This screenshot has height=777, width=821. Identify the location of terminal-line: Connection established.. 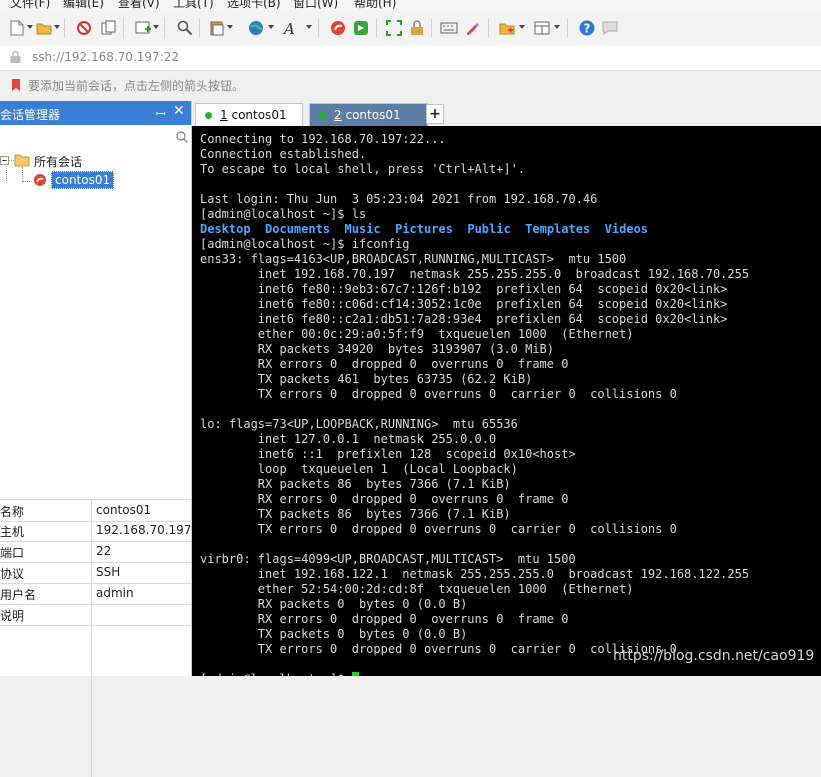
(283, 154).